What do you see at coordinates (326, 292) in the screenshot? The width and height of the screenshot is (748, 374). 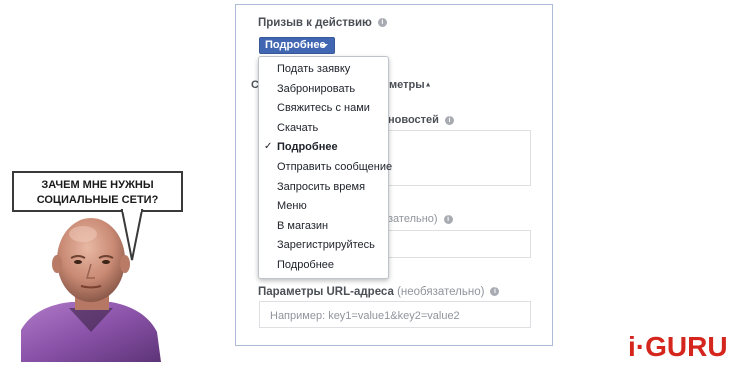 I see `url-params-label: Параметры URL-адреса` at bounding box center [326, 292].